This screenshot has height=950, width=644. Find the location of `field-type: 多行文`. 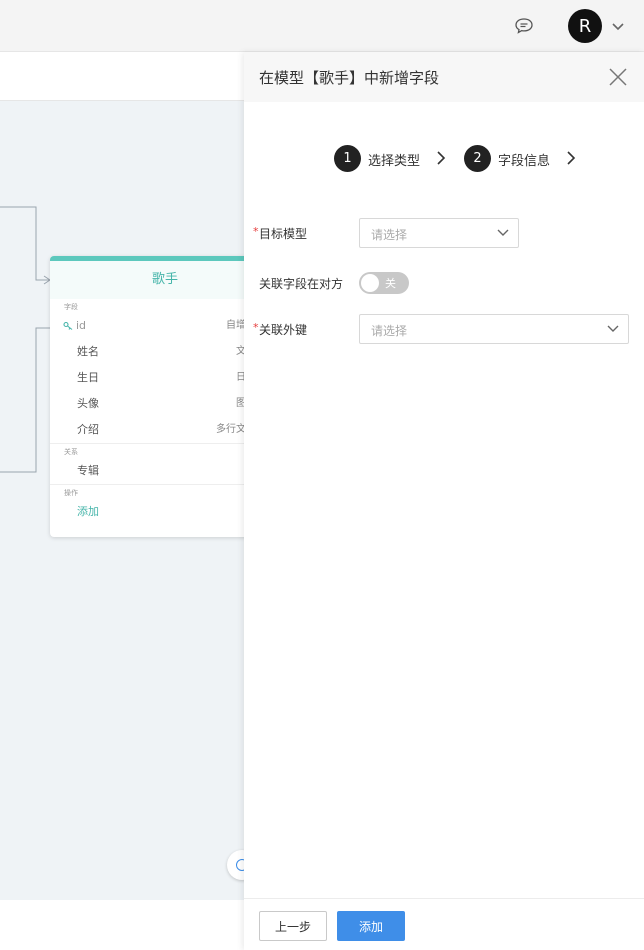

field-type: 多行文 is located at coordinates (231, 429).